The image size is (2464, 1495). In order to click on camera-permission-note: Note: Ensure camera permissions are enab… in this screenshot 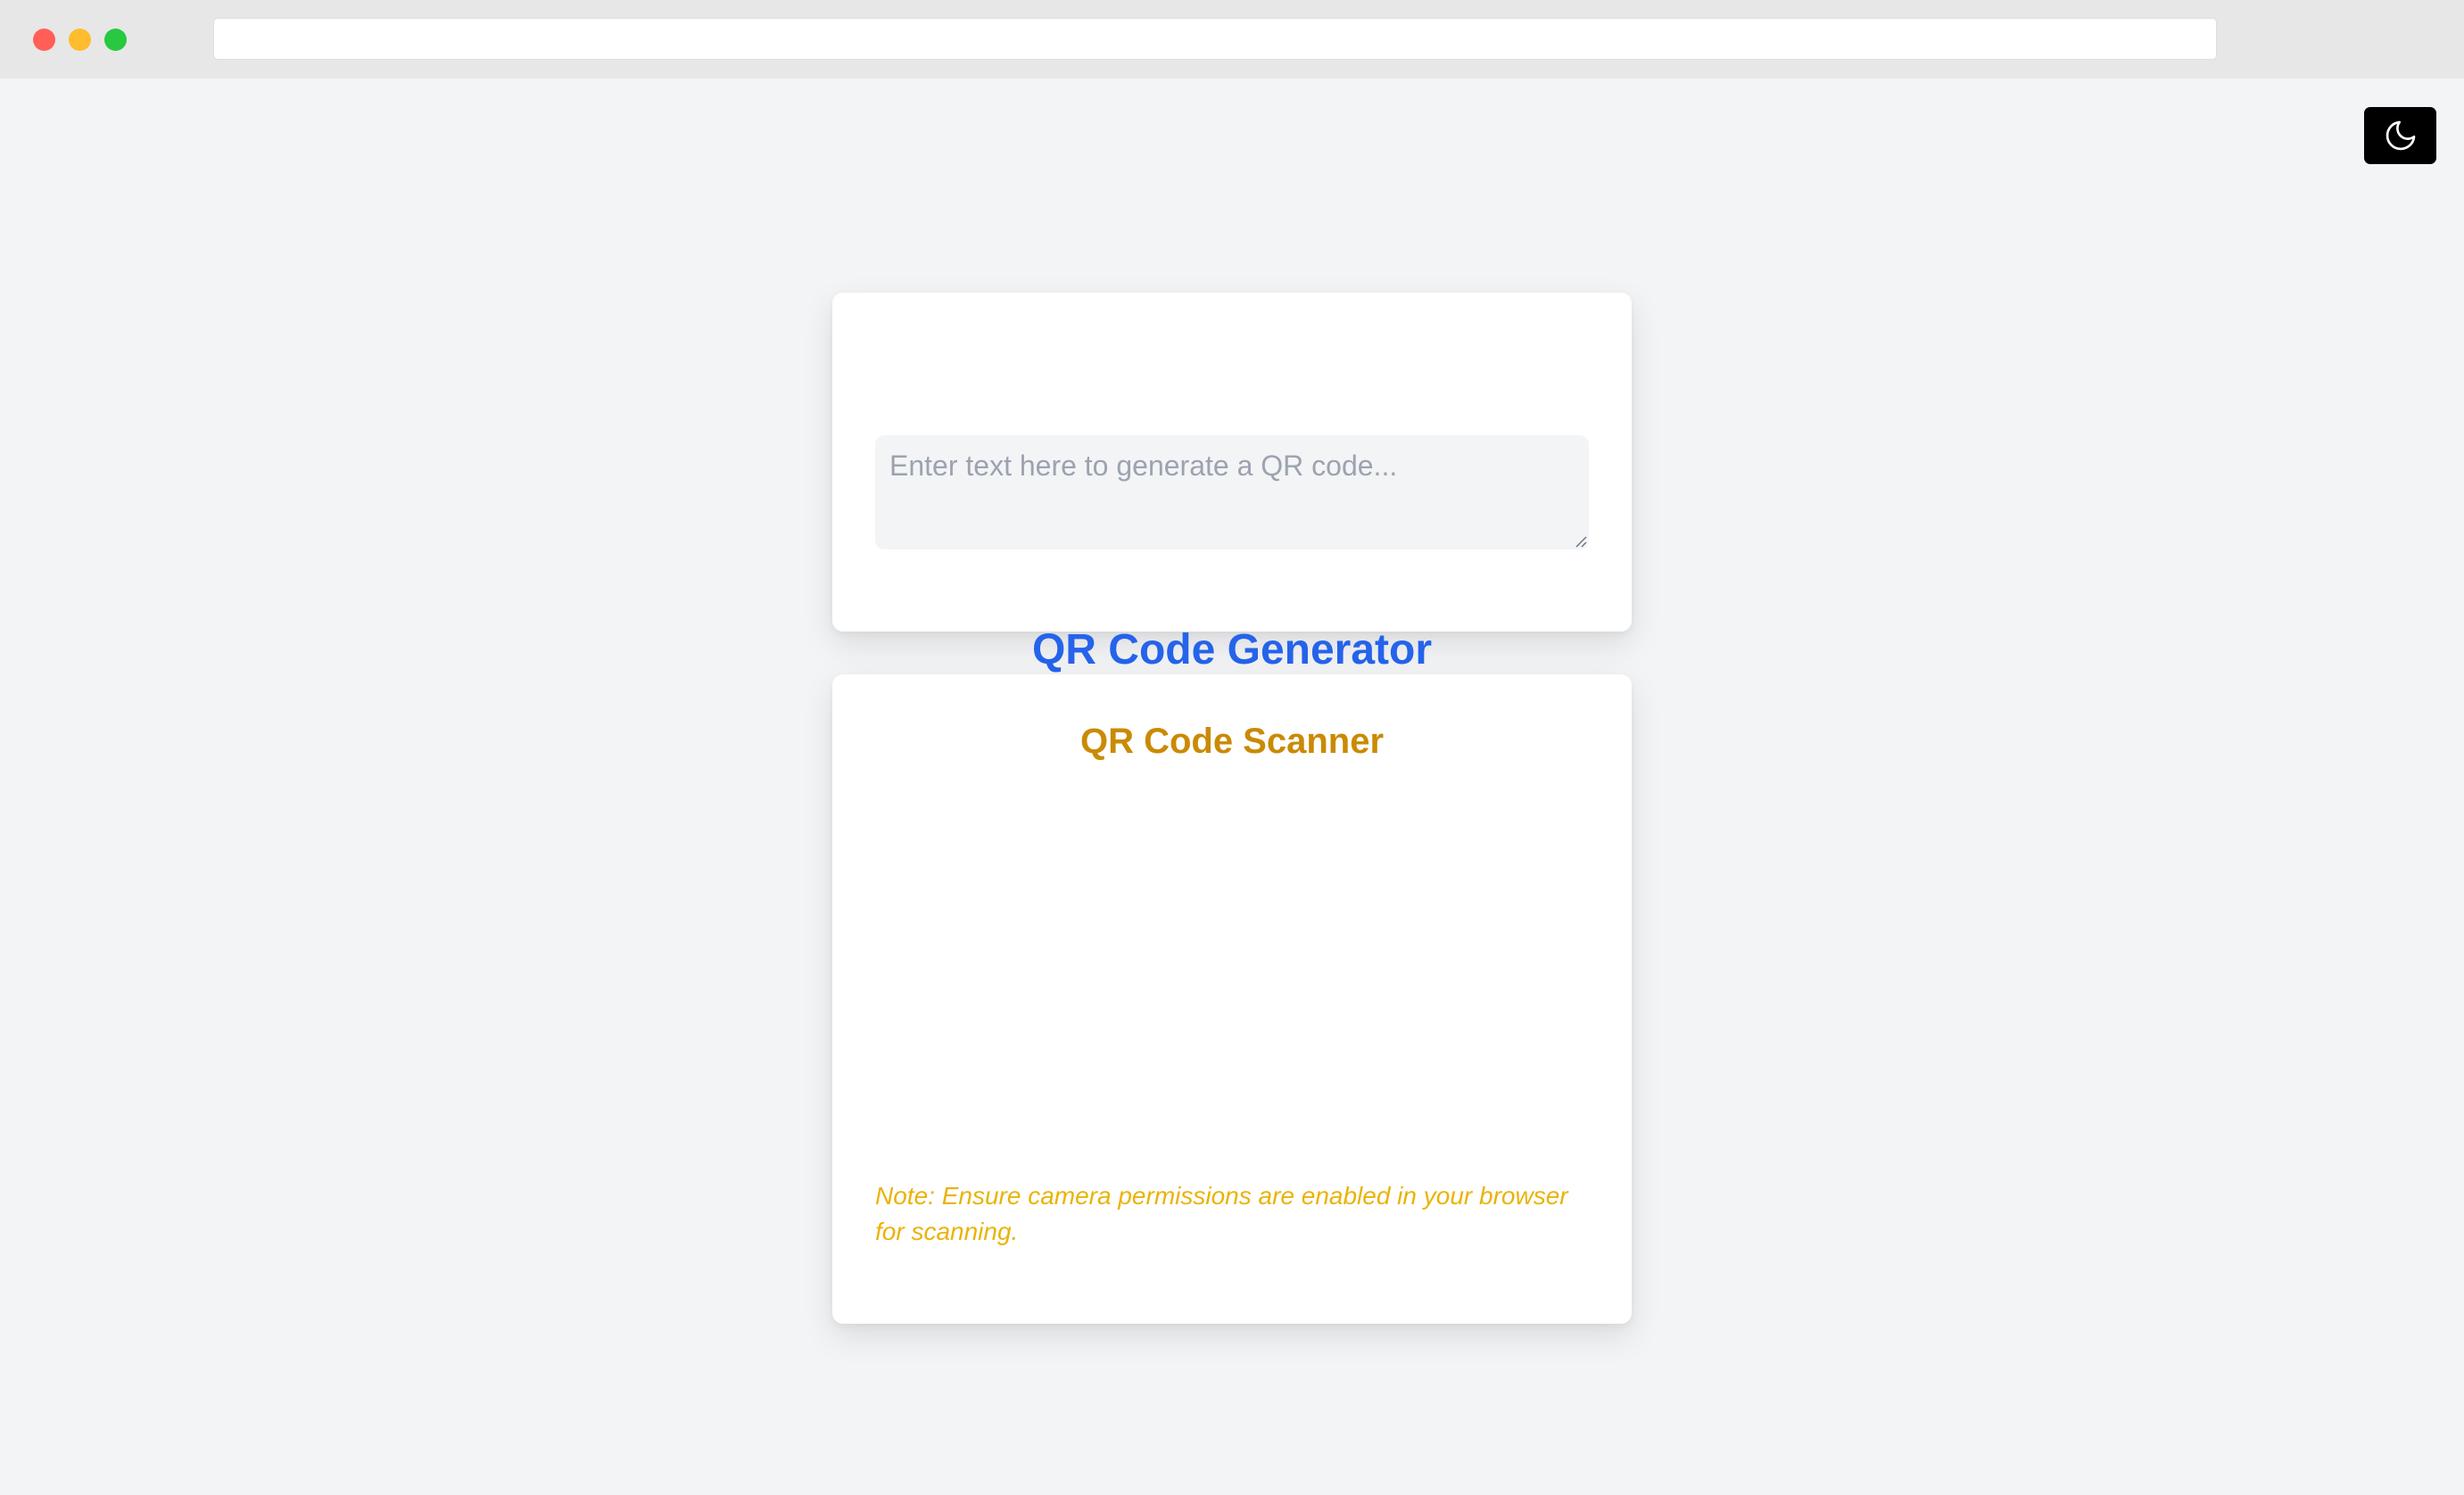, I will do `click(1222, 1214)`.